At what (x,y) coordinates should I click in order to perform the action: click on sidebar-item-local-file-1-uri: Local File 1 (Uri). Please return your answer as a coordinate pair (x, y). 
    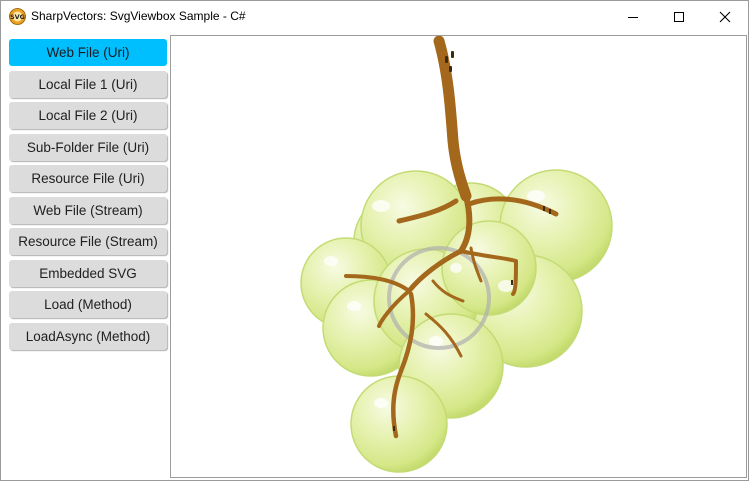
    Looking at the image, I should click on (88, 84).